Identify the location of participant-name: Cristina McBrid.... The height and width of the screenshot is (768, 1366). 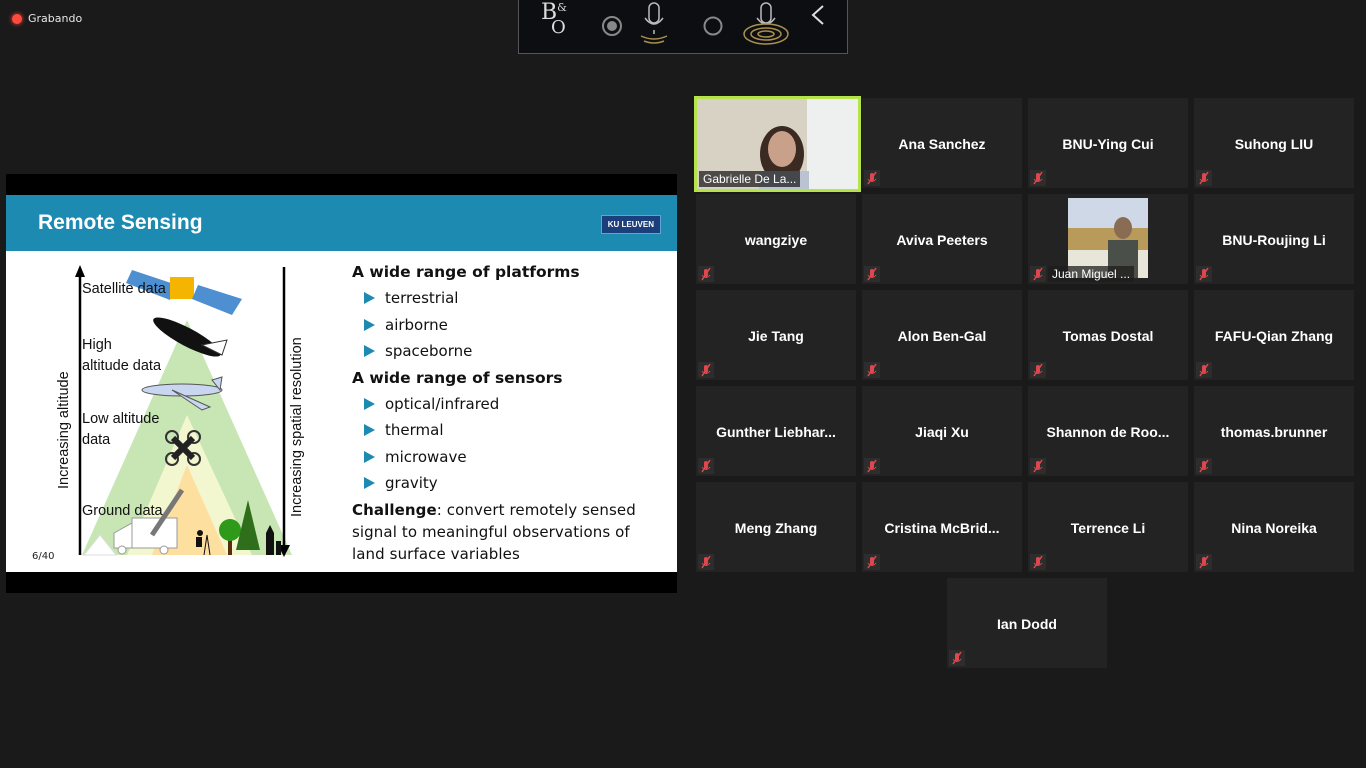
(942, 528).